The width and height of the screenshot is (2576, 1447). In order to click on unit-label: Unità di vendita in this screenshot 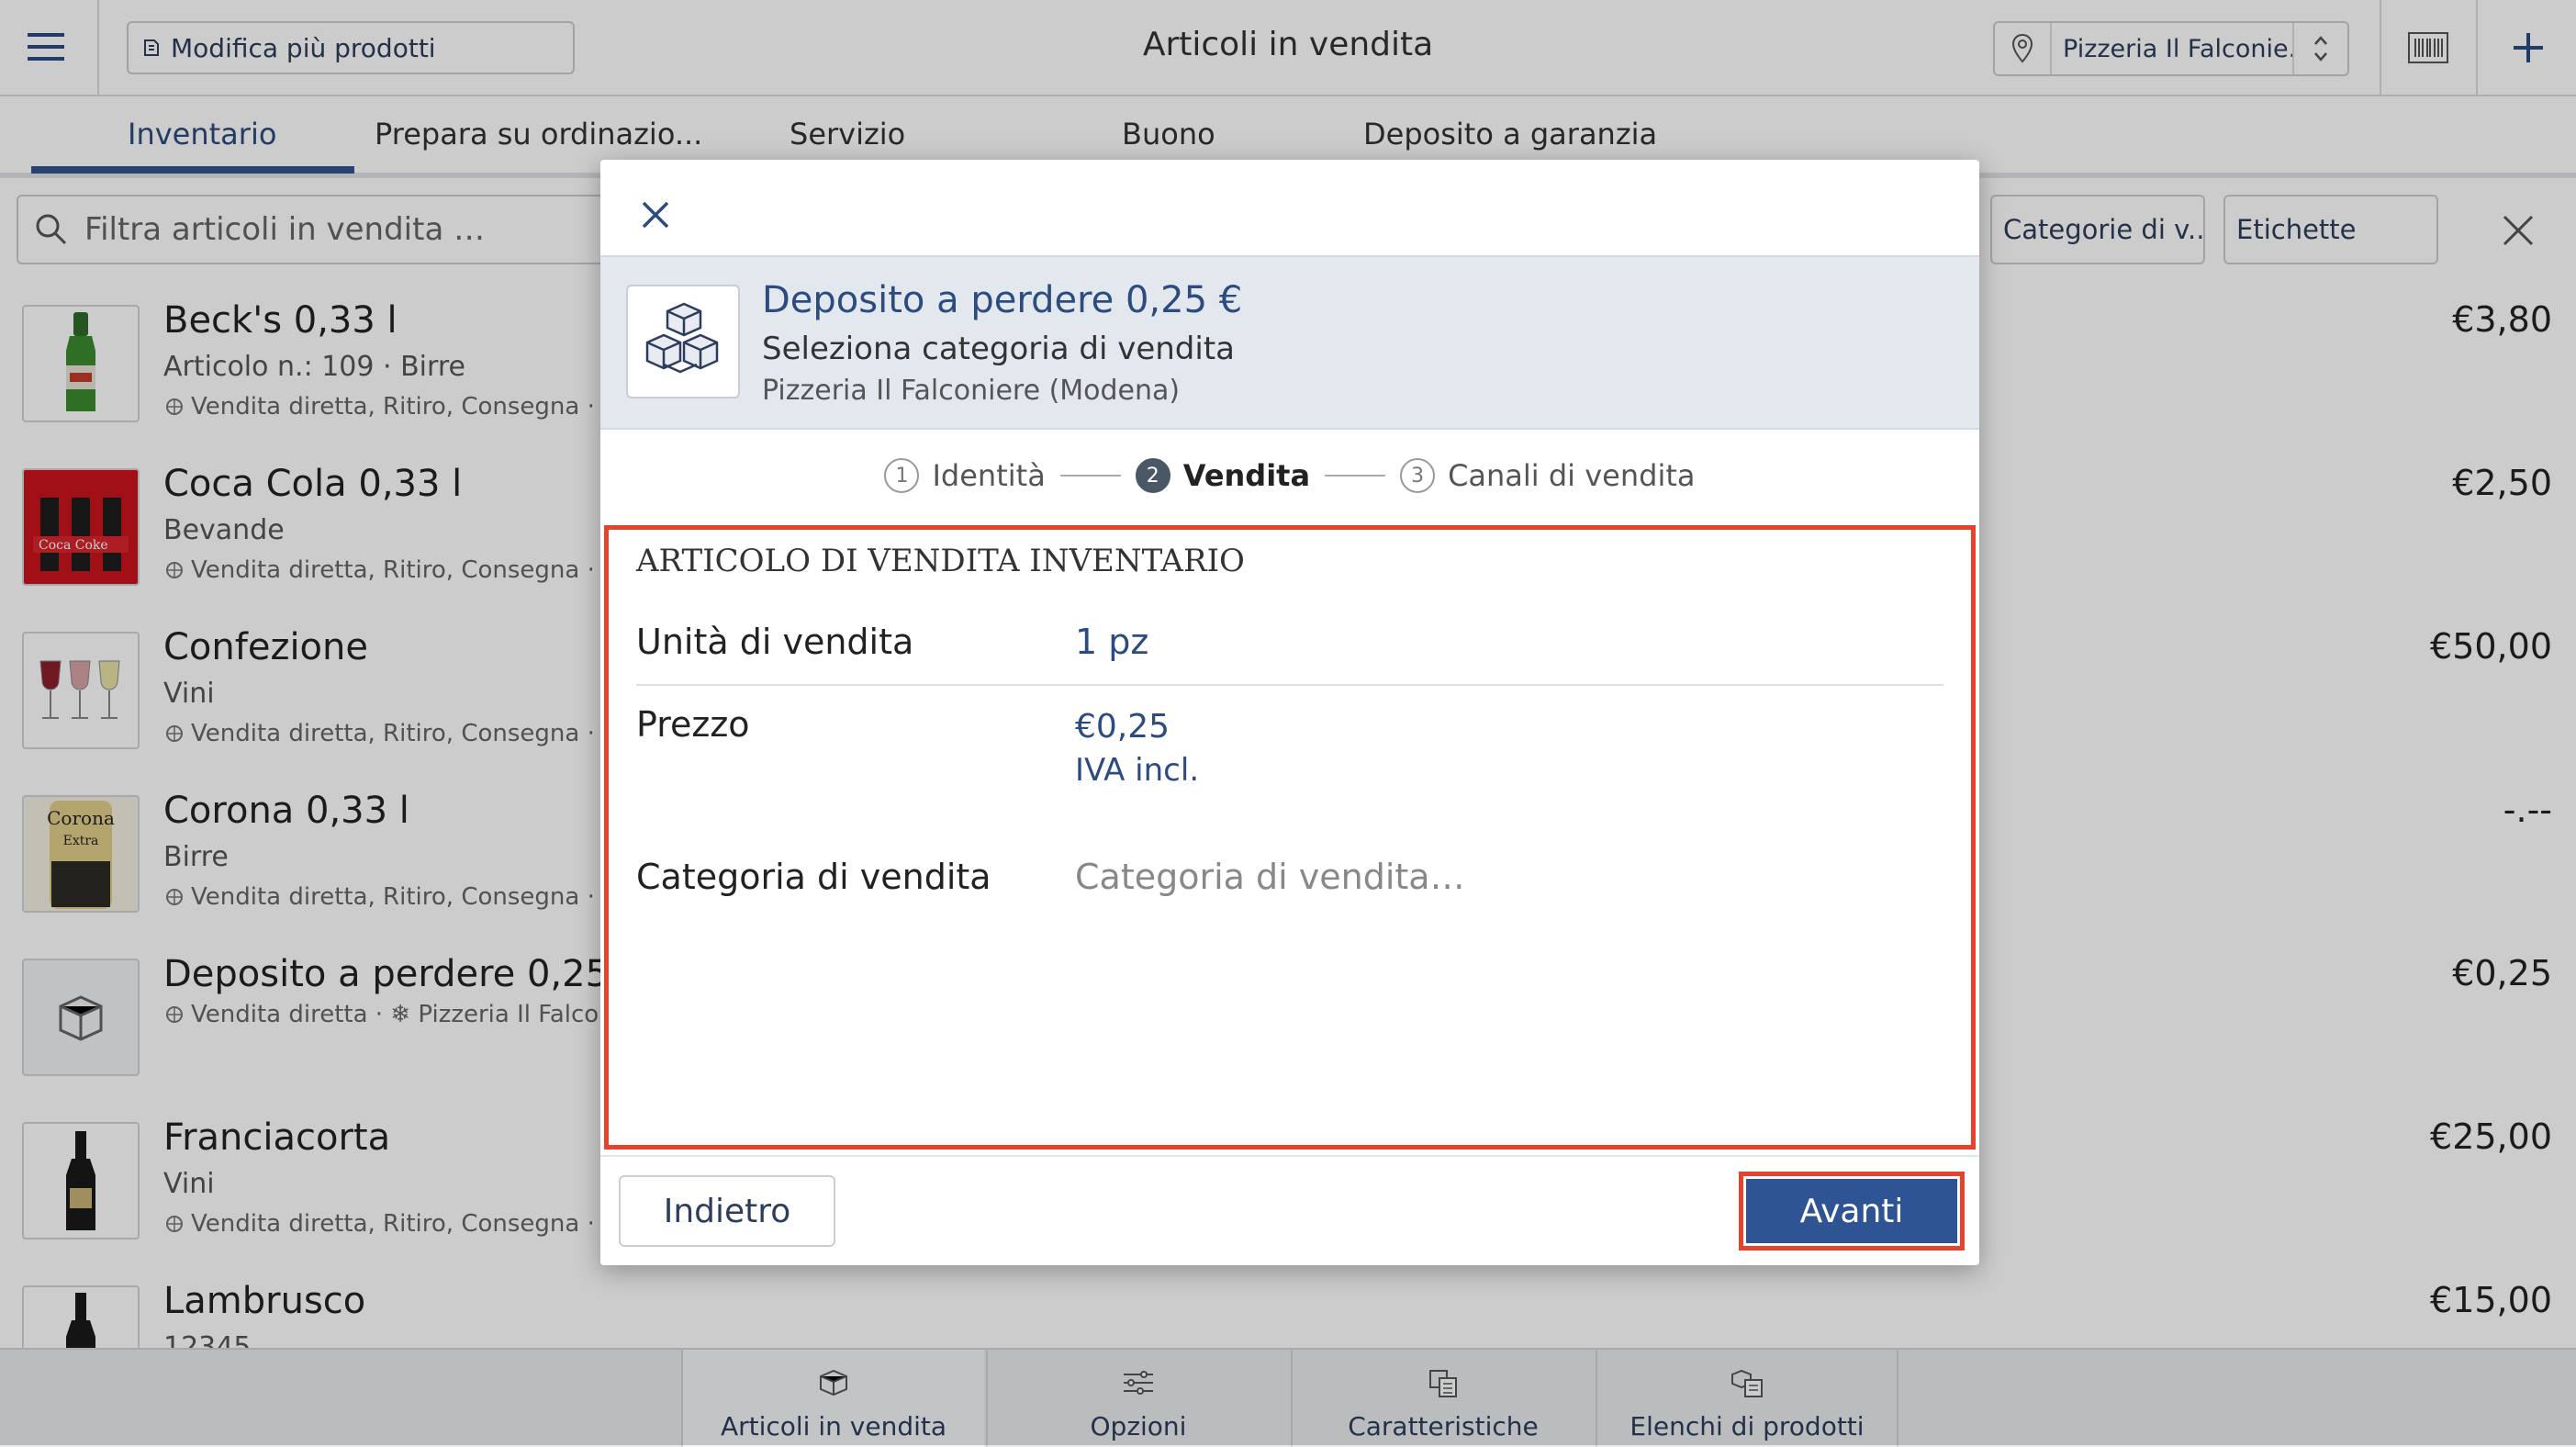, I will do `click(775, 642)`.